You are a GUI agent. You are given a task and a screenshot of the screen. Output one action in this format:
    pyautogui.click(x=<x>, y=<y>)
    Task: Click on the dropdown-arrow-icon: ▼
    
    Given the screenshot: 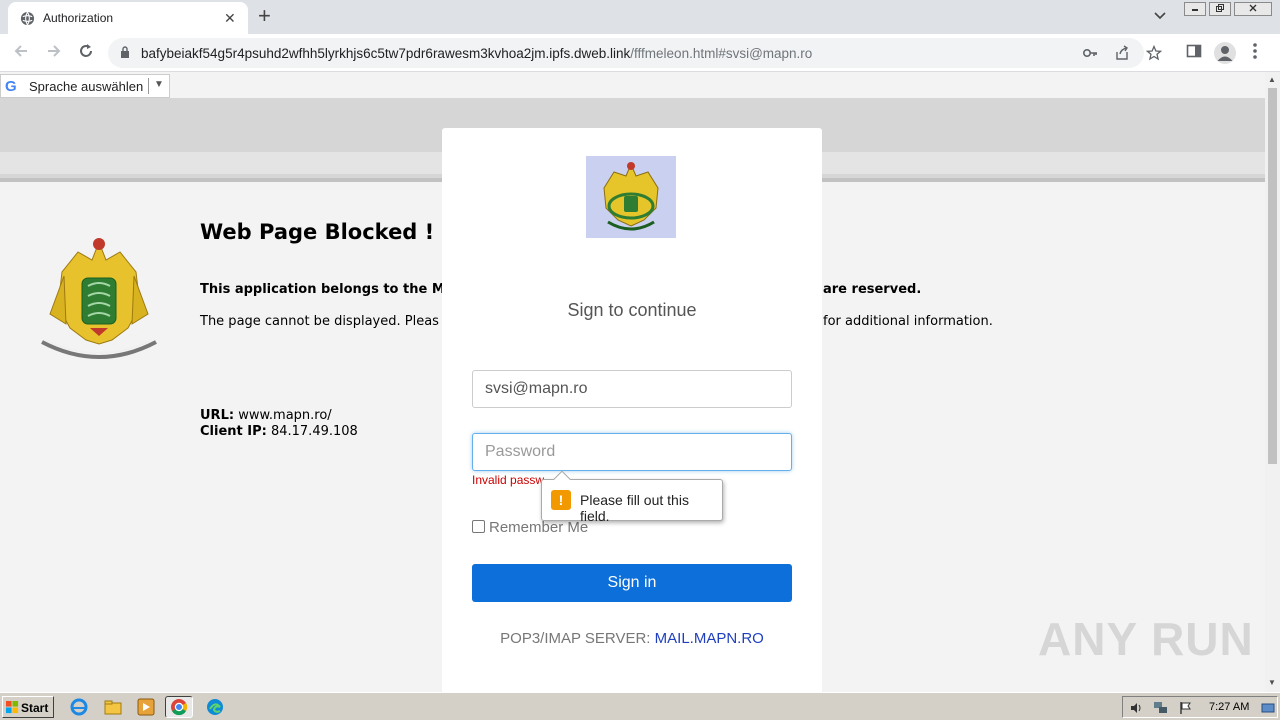 What is the action you would take?
    pyautogui.click(x=159, y=84)
    